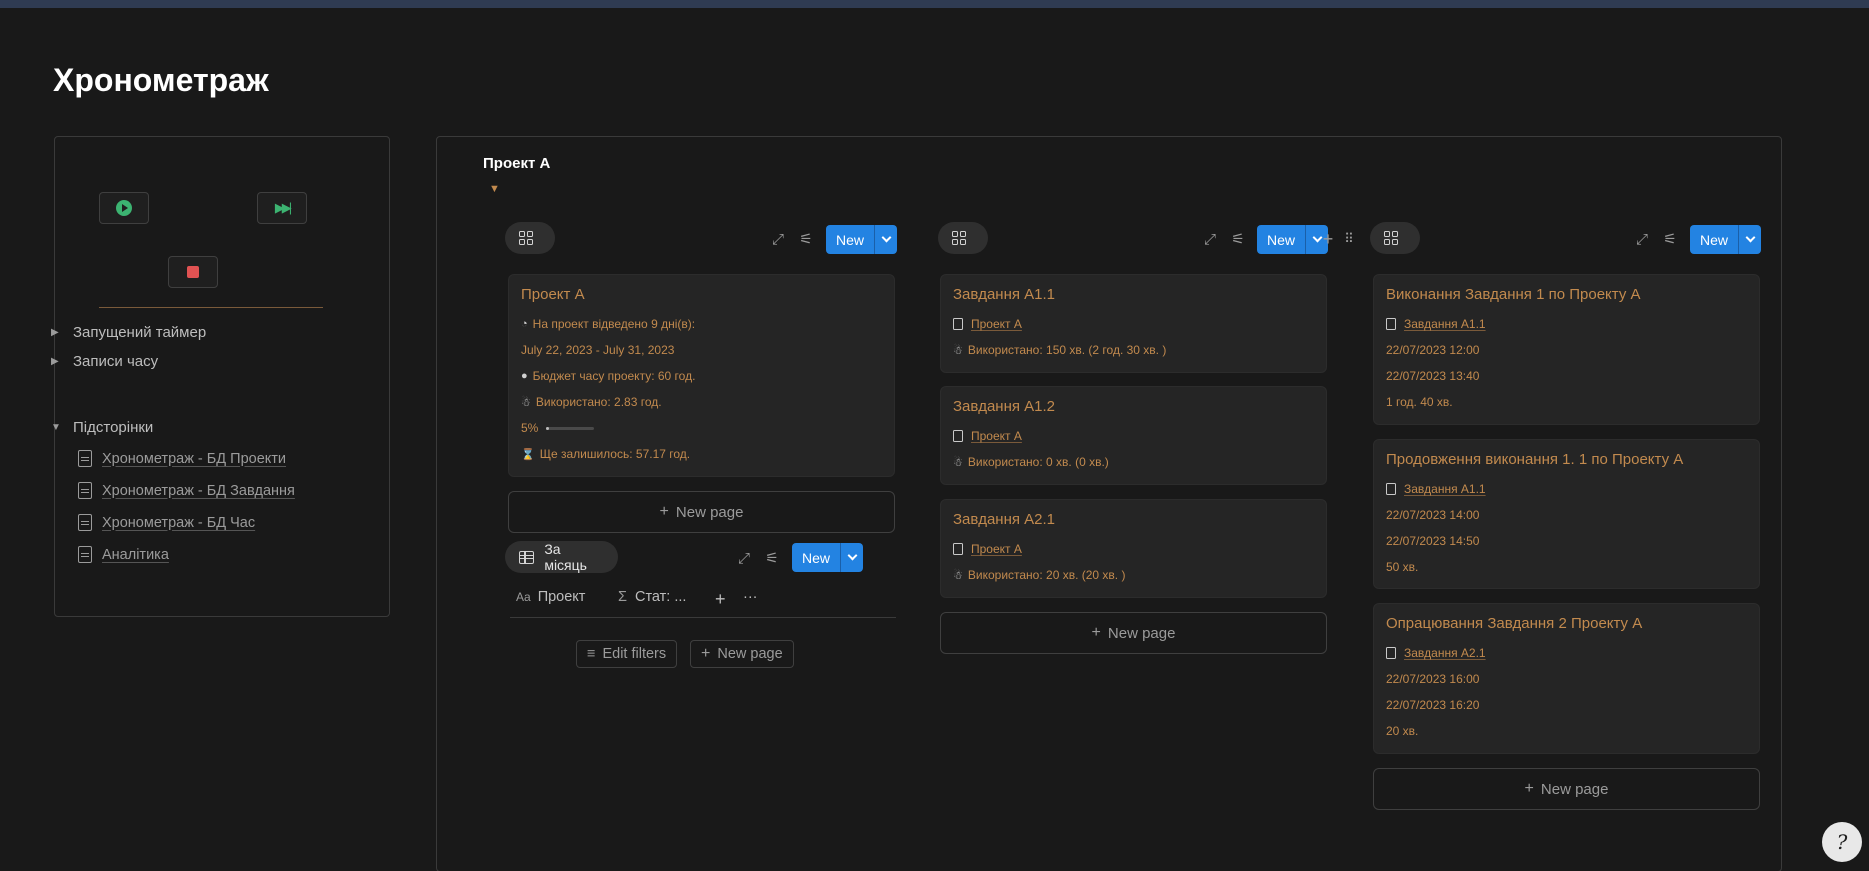 This screenshot has width=1869, height=871. What do you see at coordinates (186, 490) in the screenshot?
I see `subpage-link-tasks: Хронометраж - БД Завдання` at bounding box center [186, 490].